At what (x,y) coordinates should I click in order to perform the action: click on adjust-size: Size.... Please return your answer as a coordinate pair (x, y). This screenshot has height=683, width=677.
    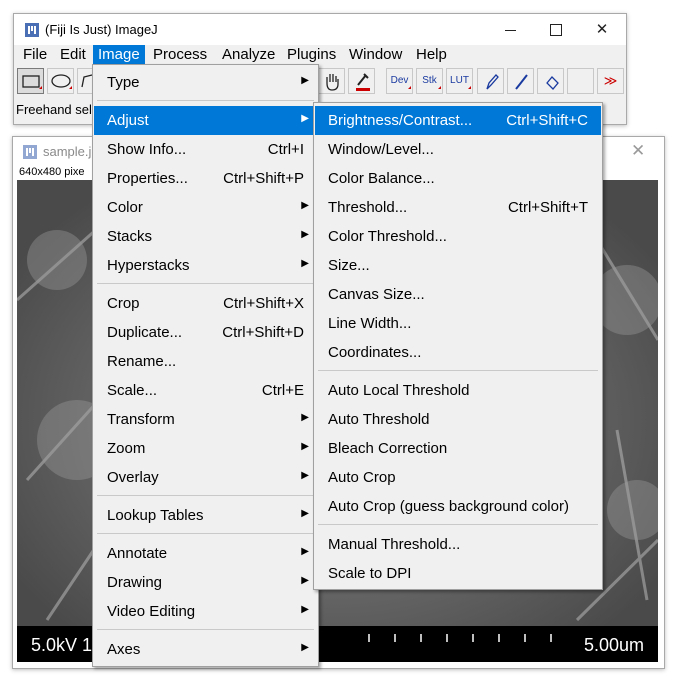
    Looking at the image, I should click on (458, 265).